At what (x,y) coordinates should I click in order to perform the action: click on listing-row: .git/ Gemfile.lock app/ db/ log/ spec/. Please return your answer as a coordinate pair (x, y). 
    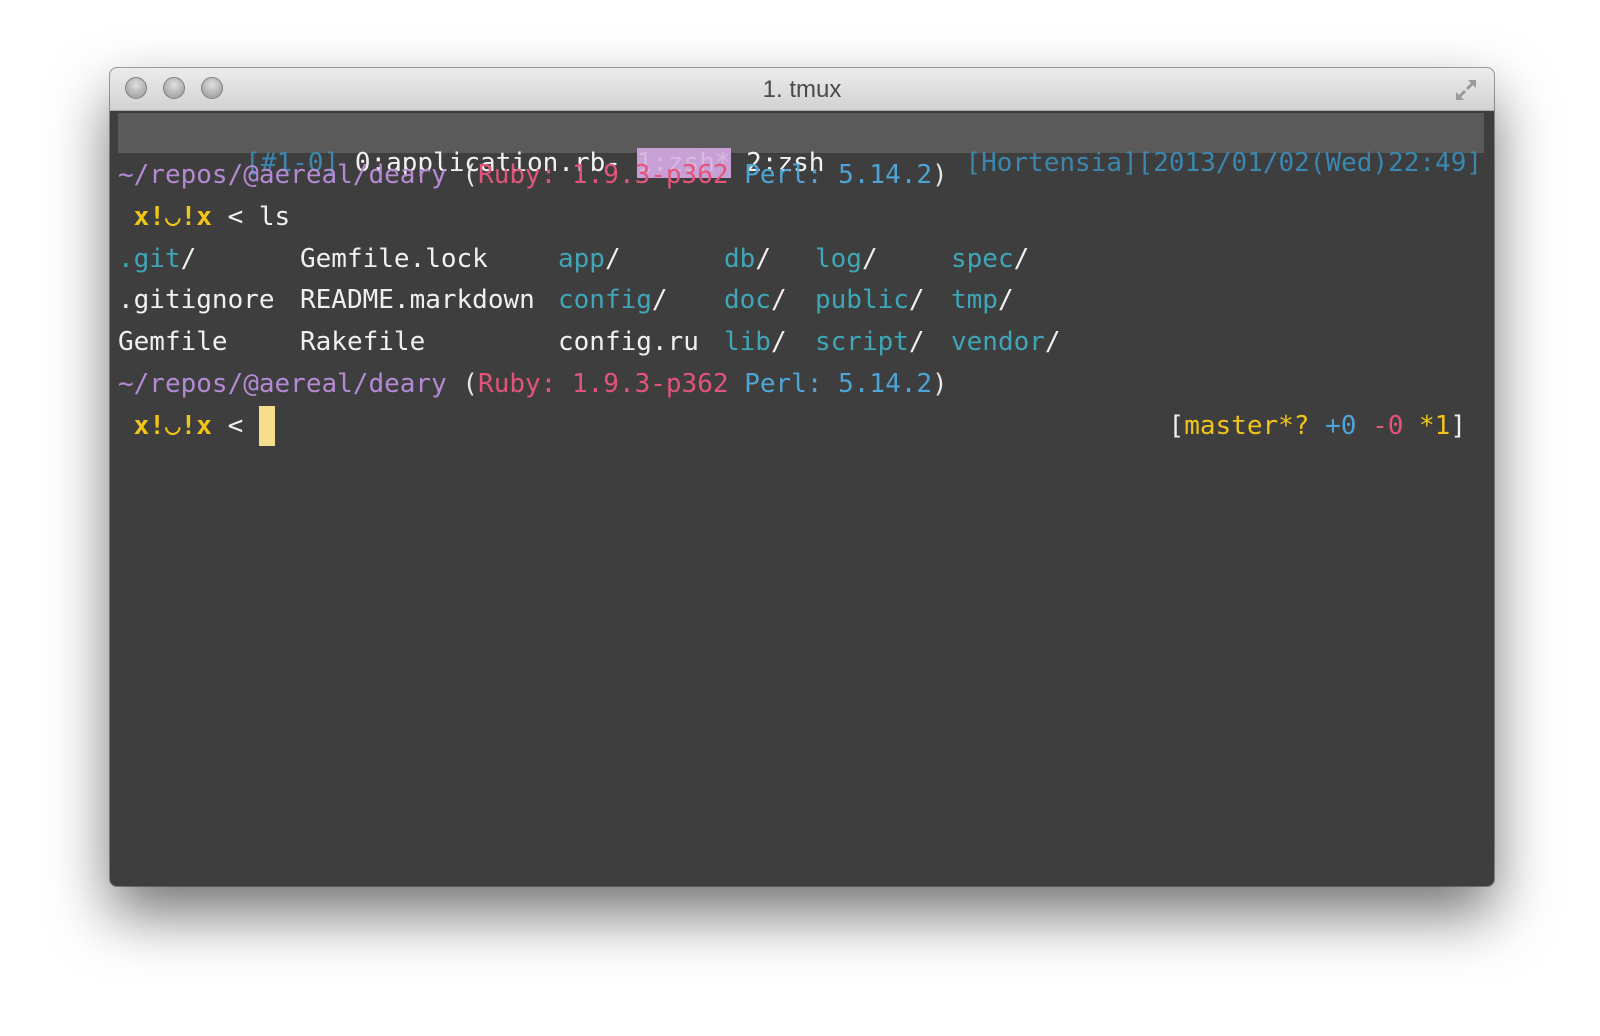
    Looking at the image, I should click on (574, 259).